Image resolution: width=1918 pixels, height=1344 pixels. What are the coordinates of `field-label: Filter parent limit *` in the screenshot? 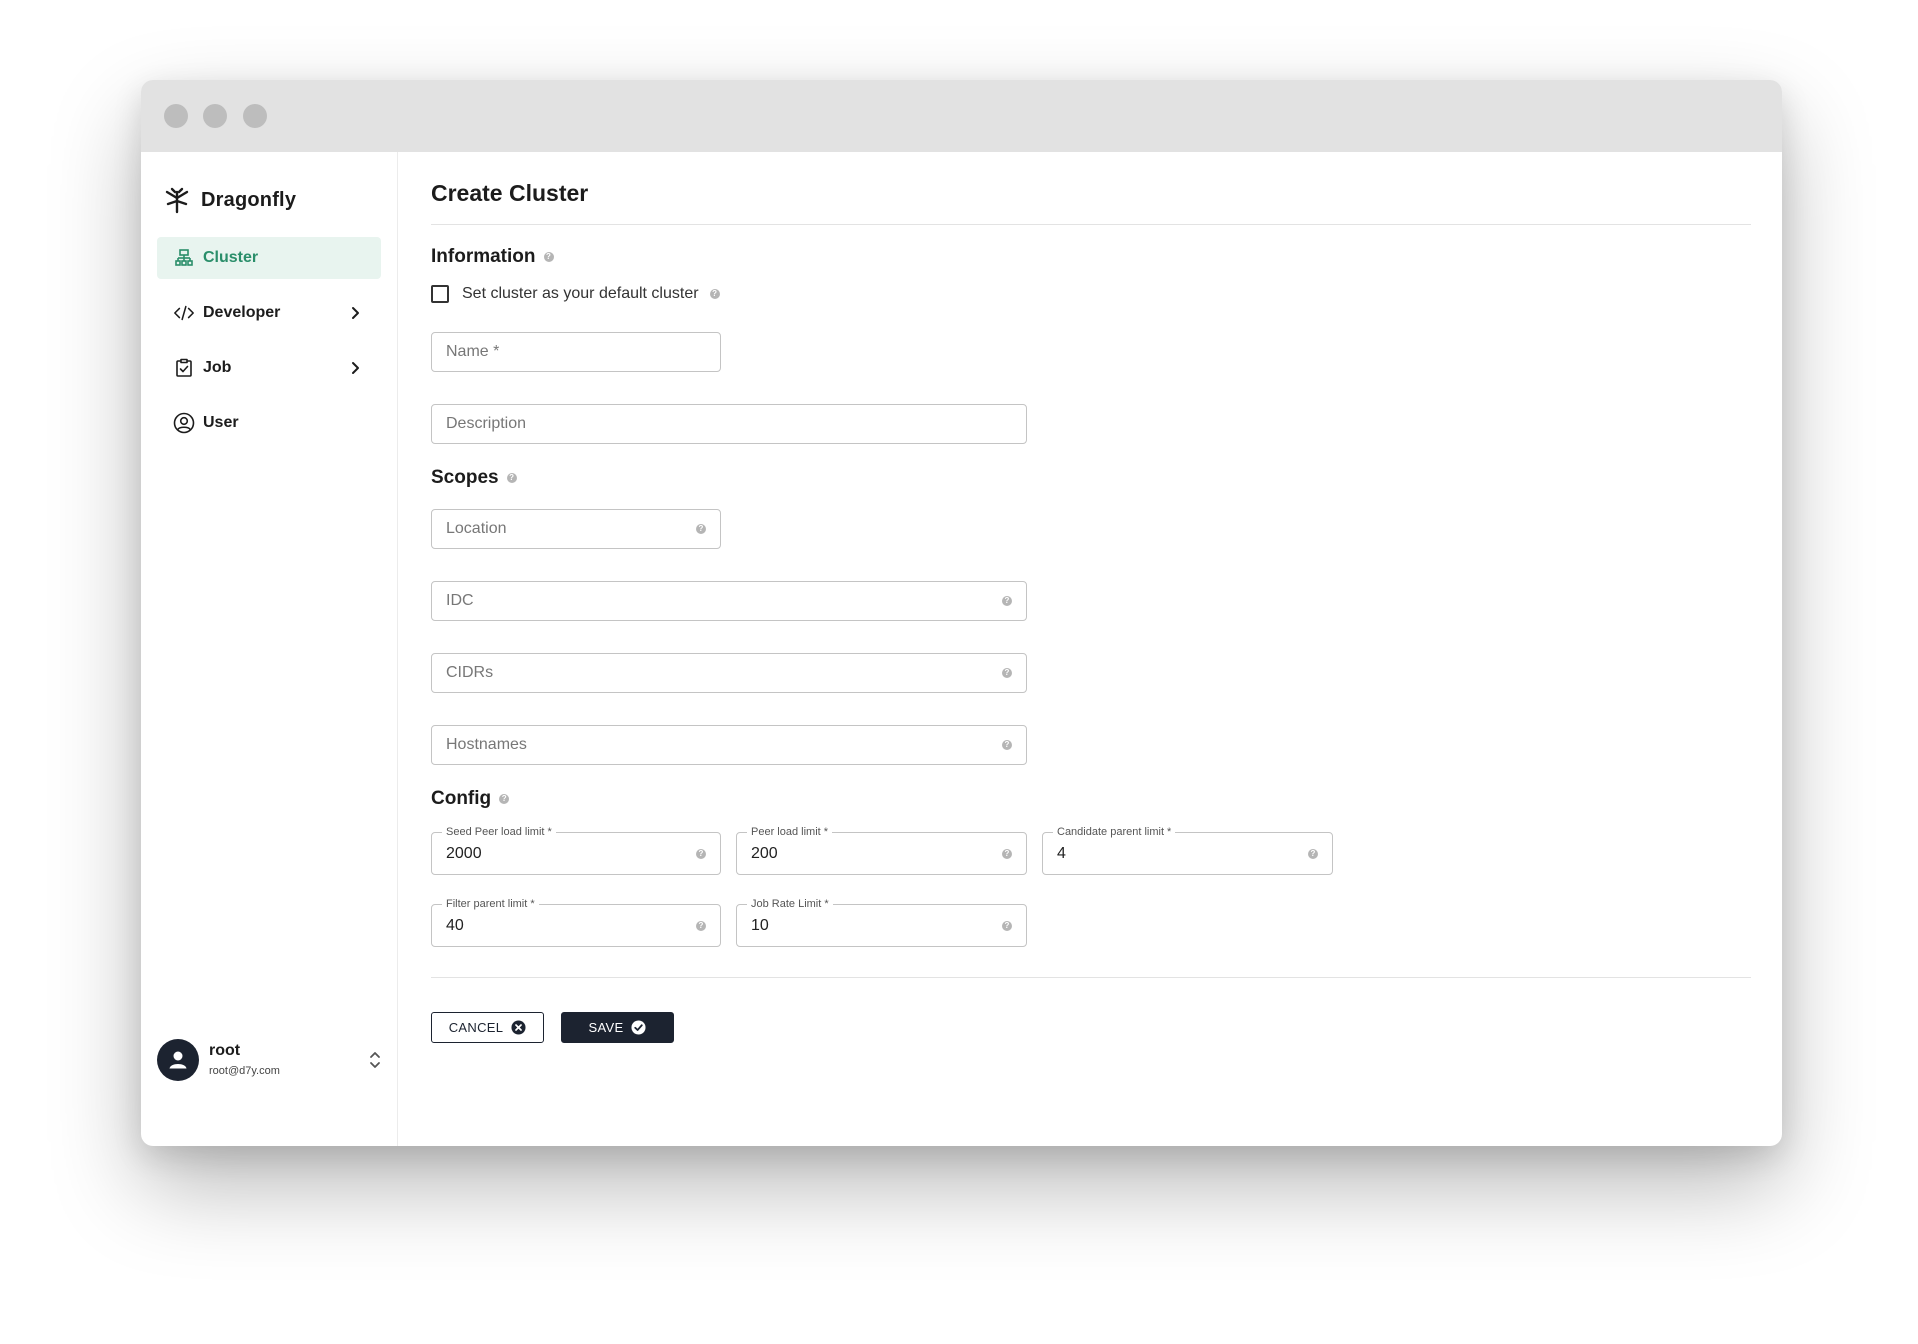 It's located at (490, 904).